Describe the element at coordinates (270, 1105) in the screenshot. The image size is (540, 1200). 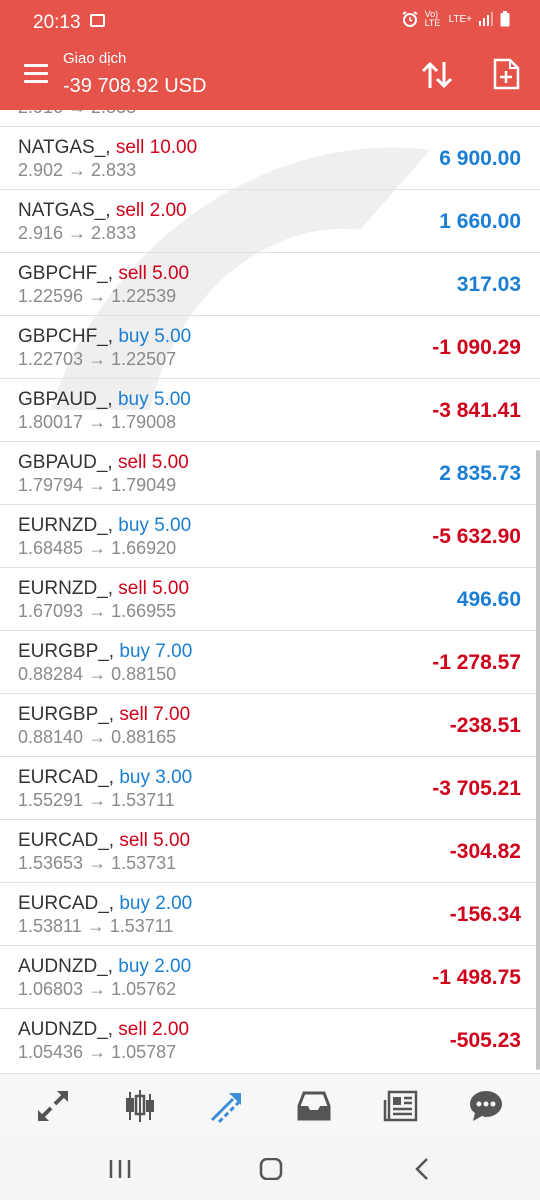
I see `bottom-nav` at that location.